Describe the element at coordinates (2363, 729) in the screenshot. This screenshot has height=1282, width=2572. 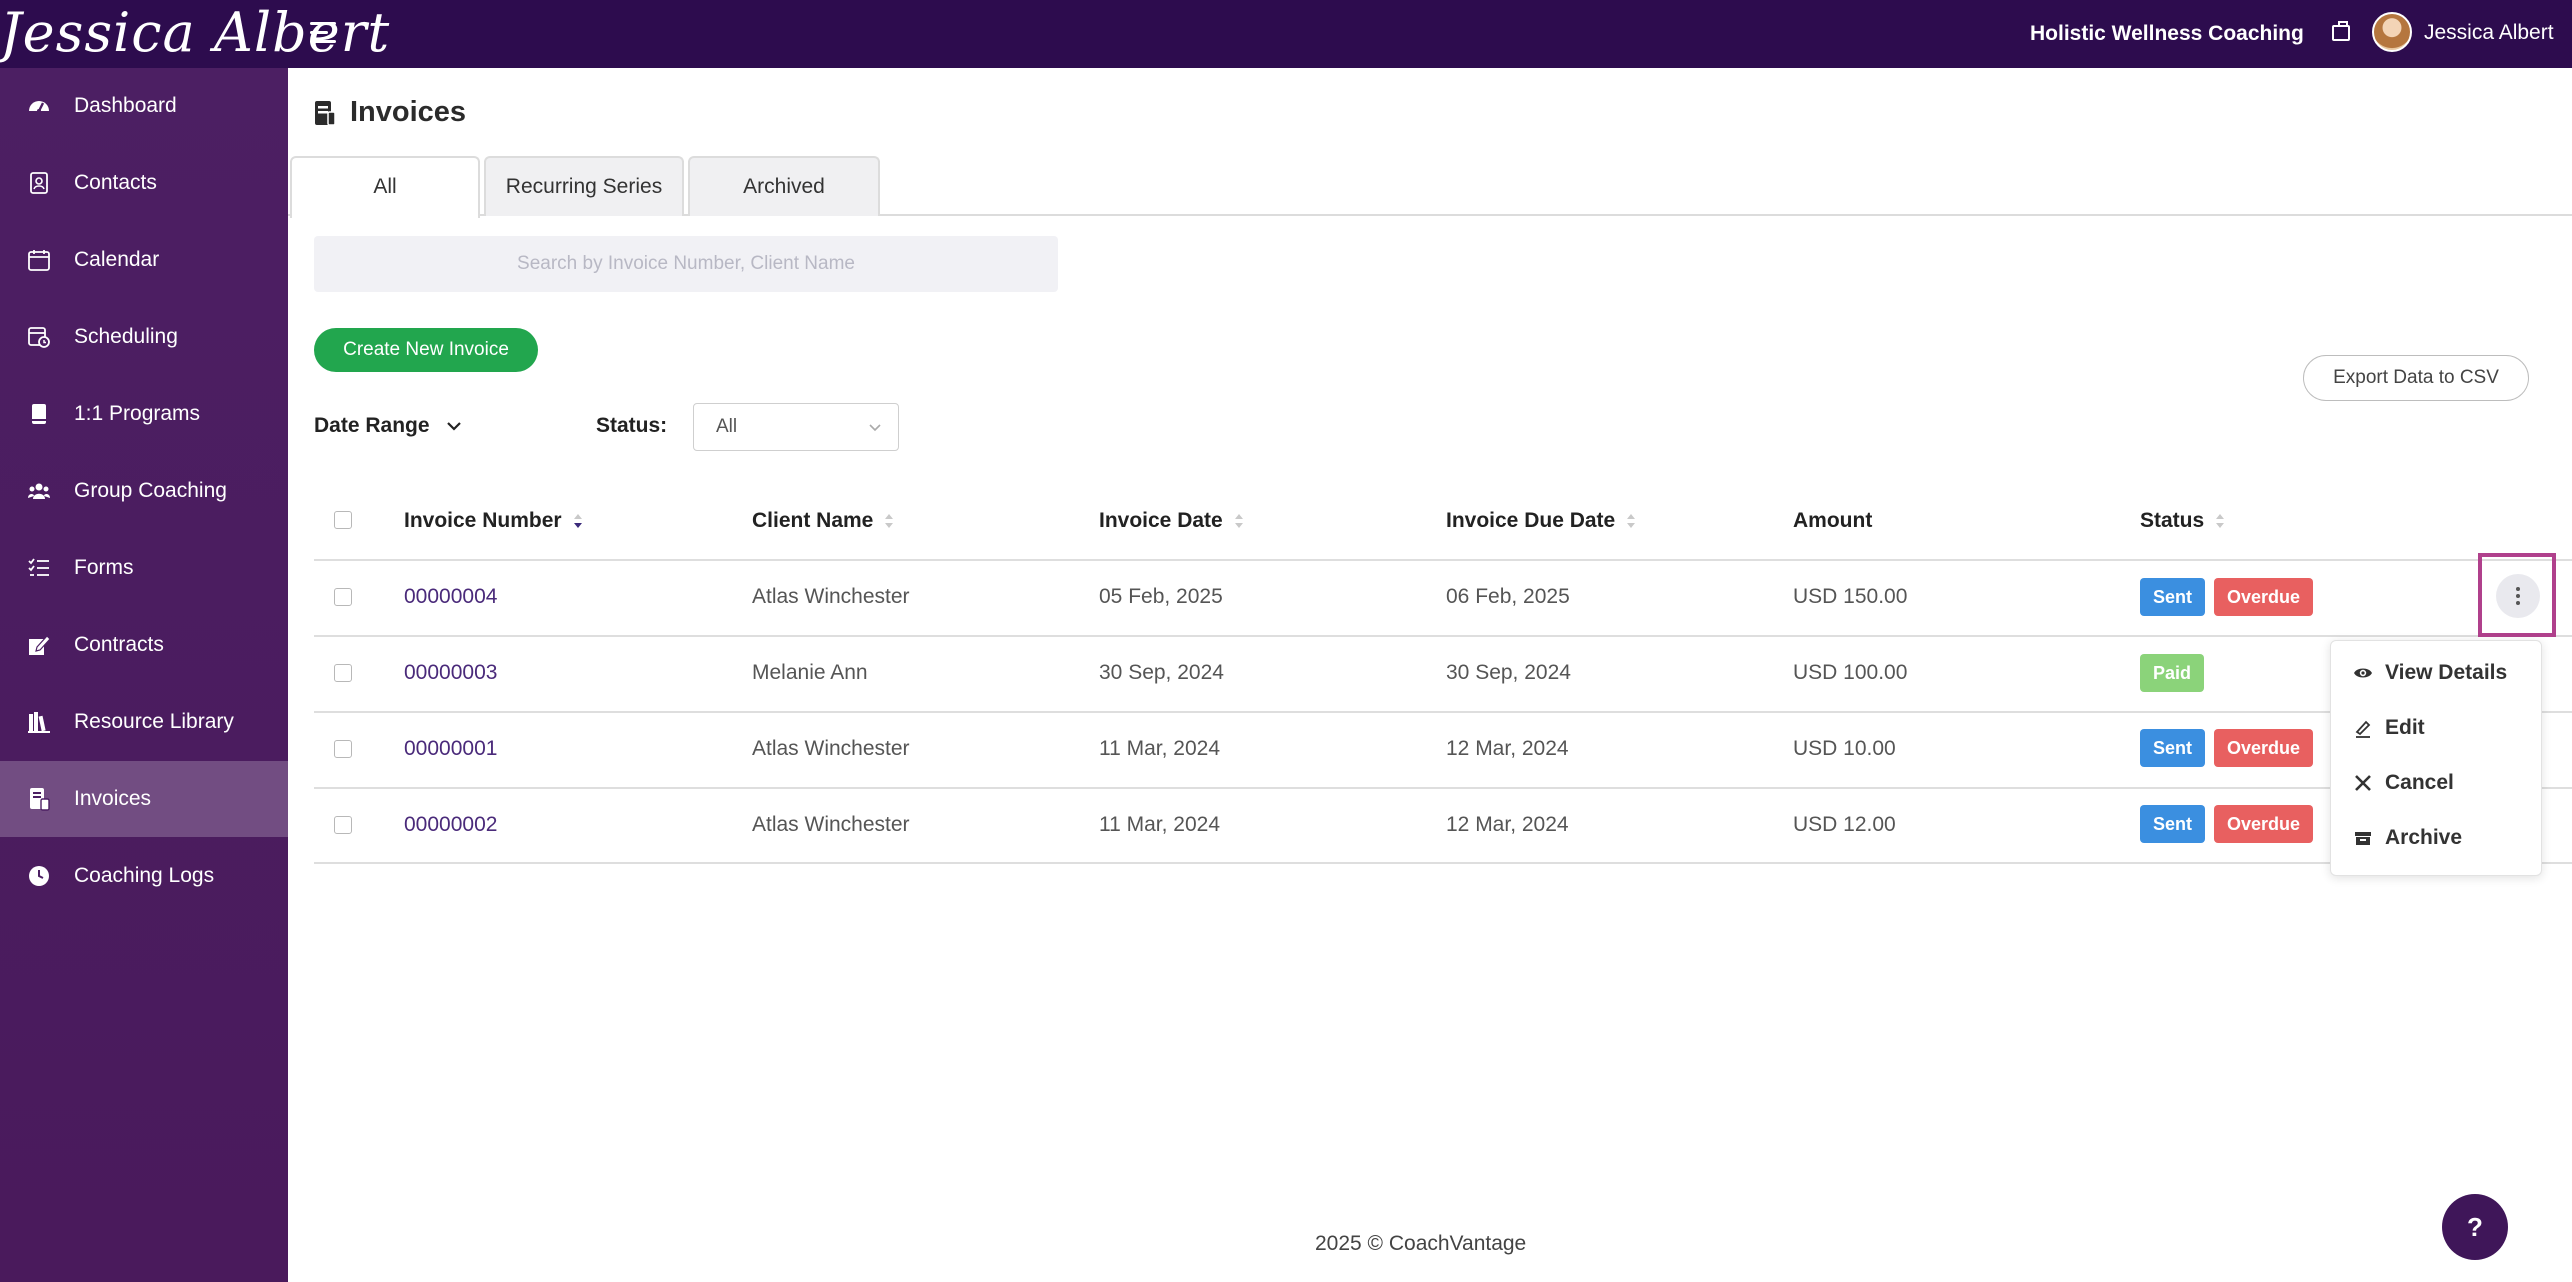
I see `pencil-icon` at that location.